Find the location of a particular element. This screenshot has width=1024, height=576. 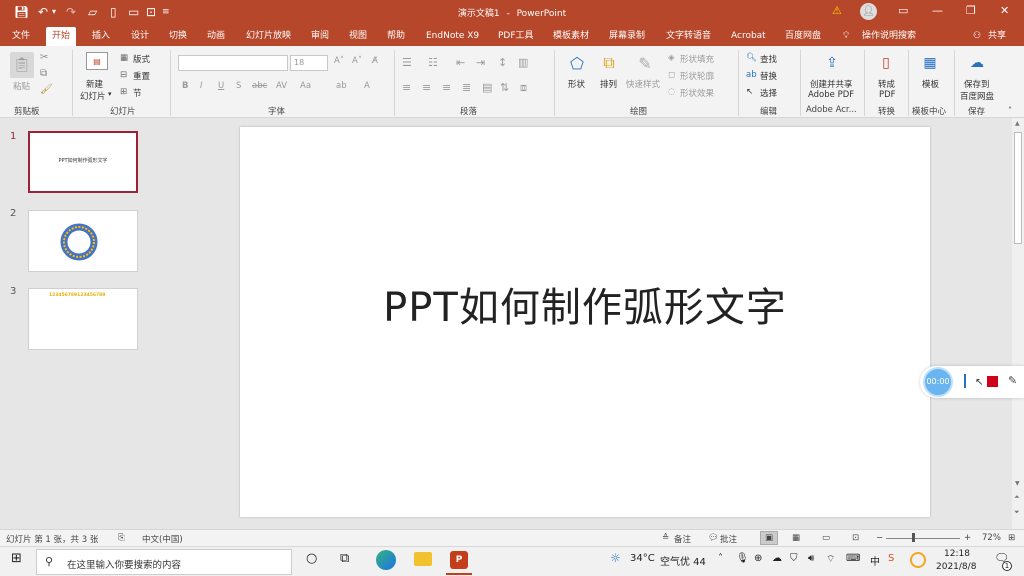

italic-icon: I is located at coordinates (201, 86).